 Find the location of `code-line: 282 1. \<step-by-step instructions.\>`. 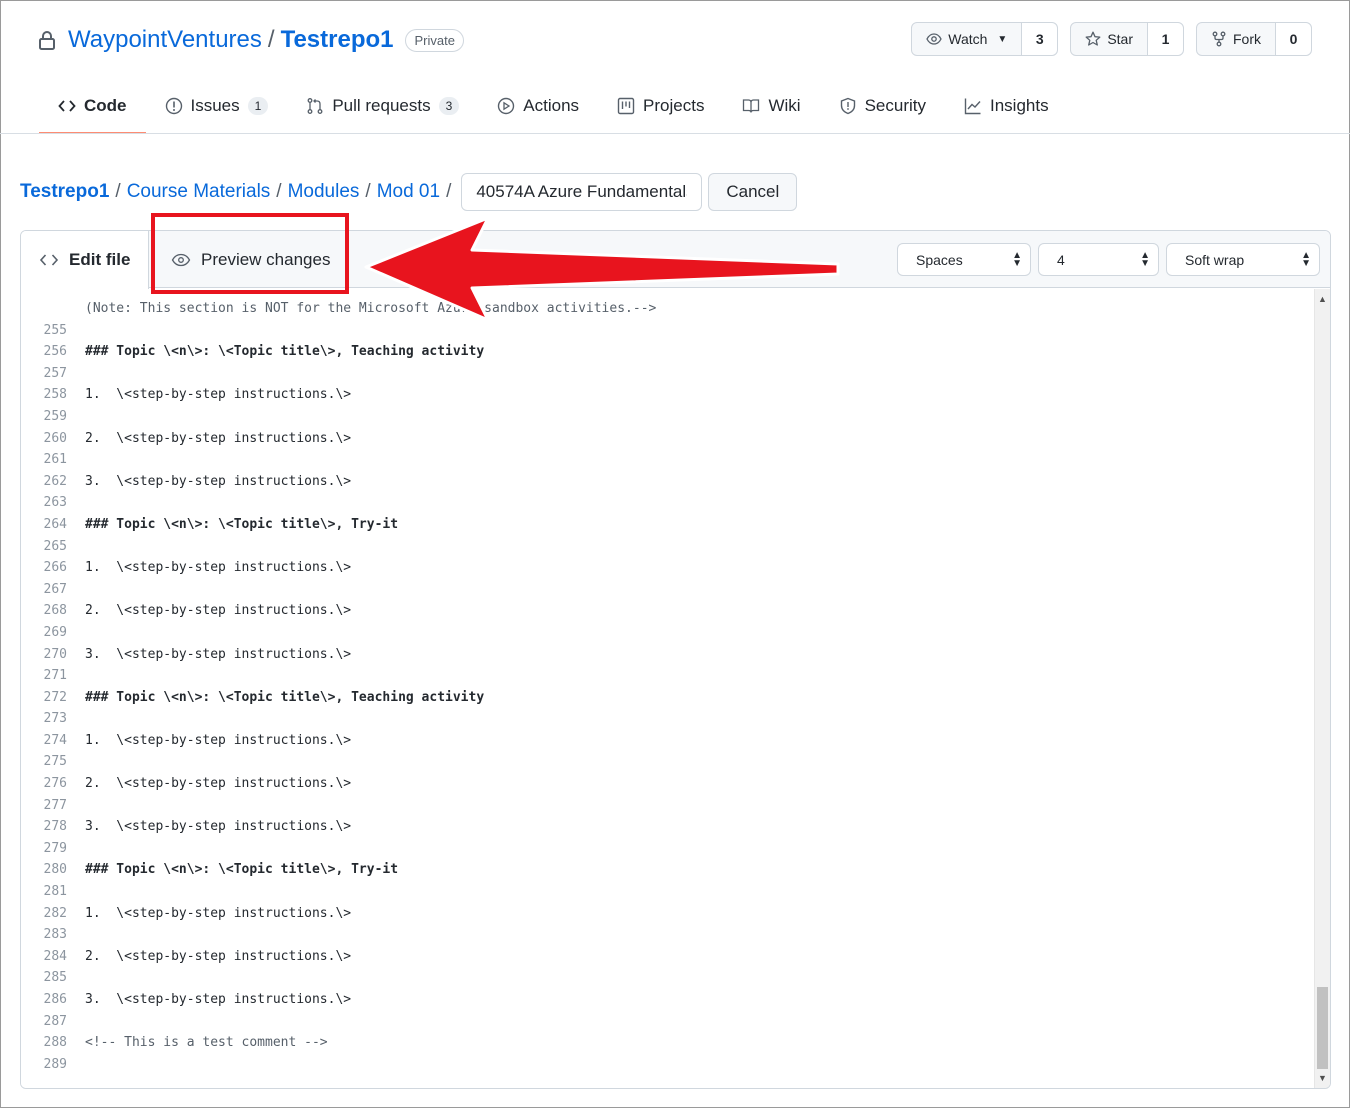

code-line: 282 1. \<step-by-step instructions.\> is located at coordinates (667, 914).